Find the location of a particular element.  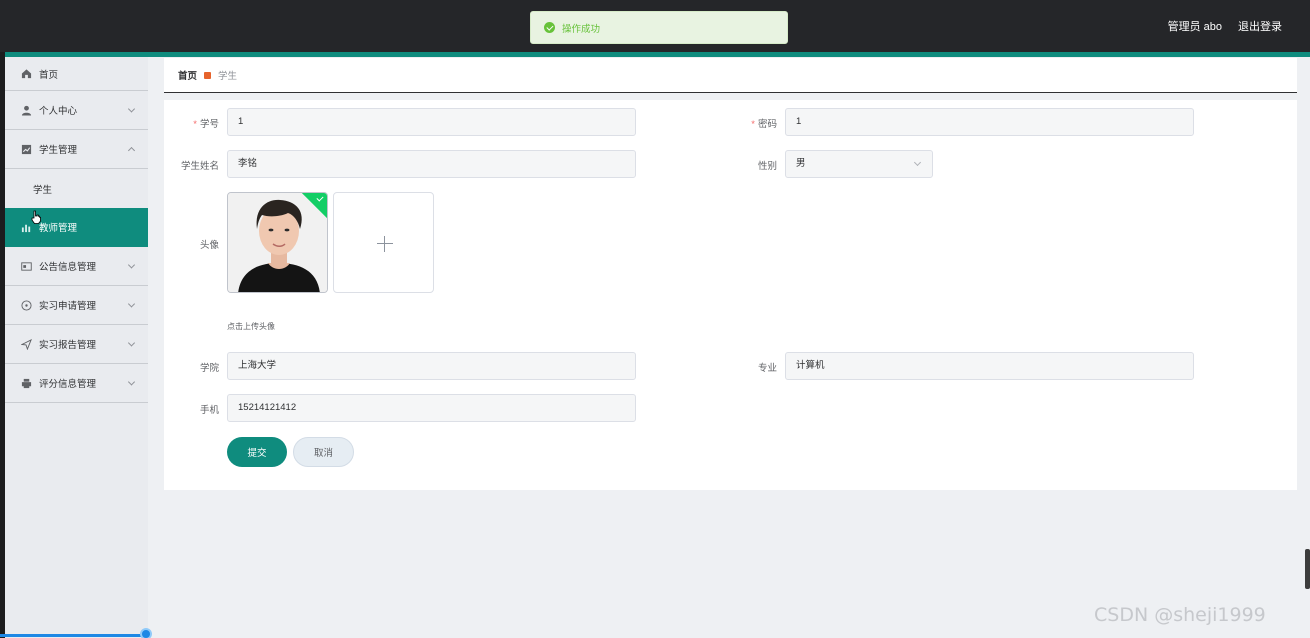

toast-message: 操作成功 is located at coordinates (581, 29).